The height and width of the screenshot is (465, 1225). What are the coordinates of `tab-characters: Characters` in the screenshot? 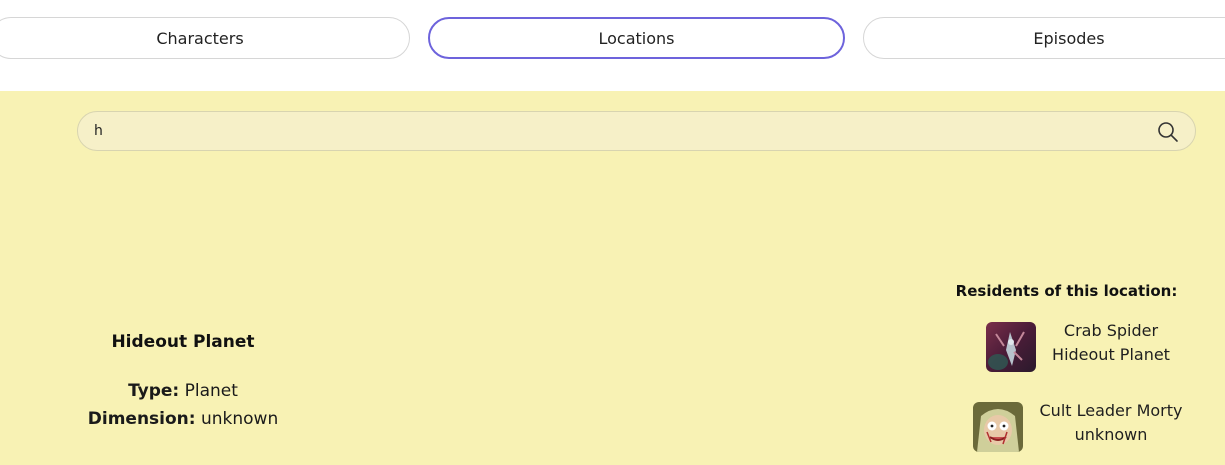 It's located at (205, 38).